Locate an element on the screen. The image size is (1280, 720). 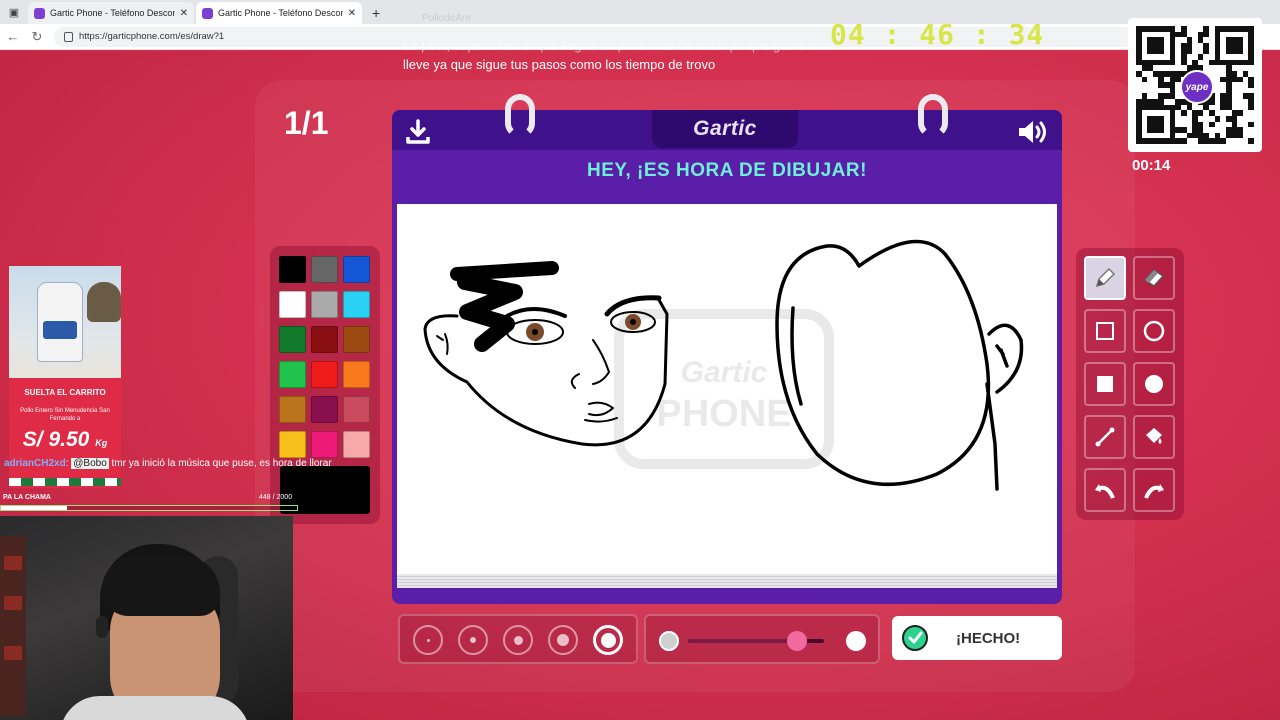
pencil-tool-button is located at coordinates (1105, 278).